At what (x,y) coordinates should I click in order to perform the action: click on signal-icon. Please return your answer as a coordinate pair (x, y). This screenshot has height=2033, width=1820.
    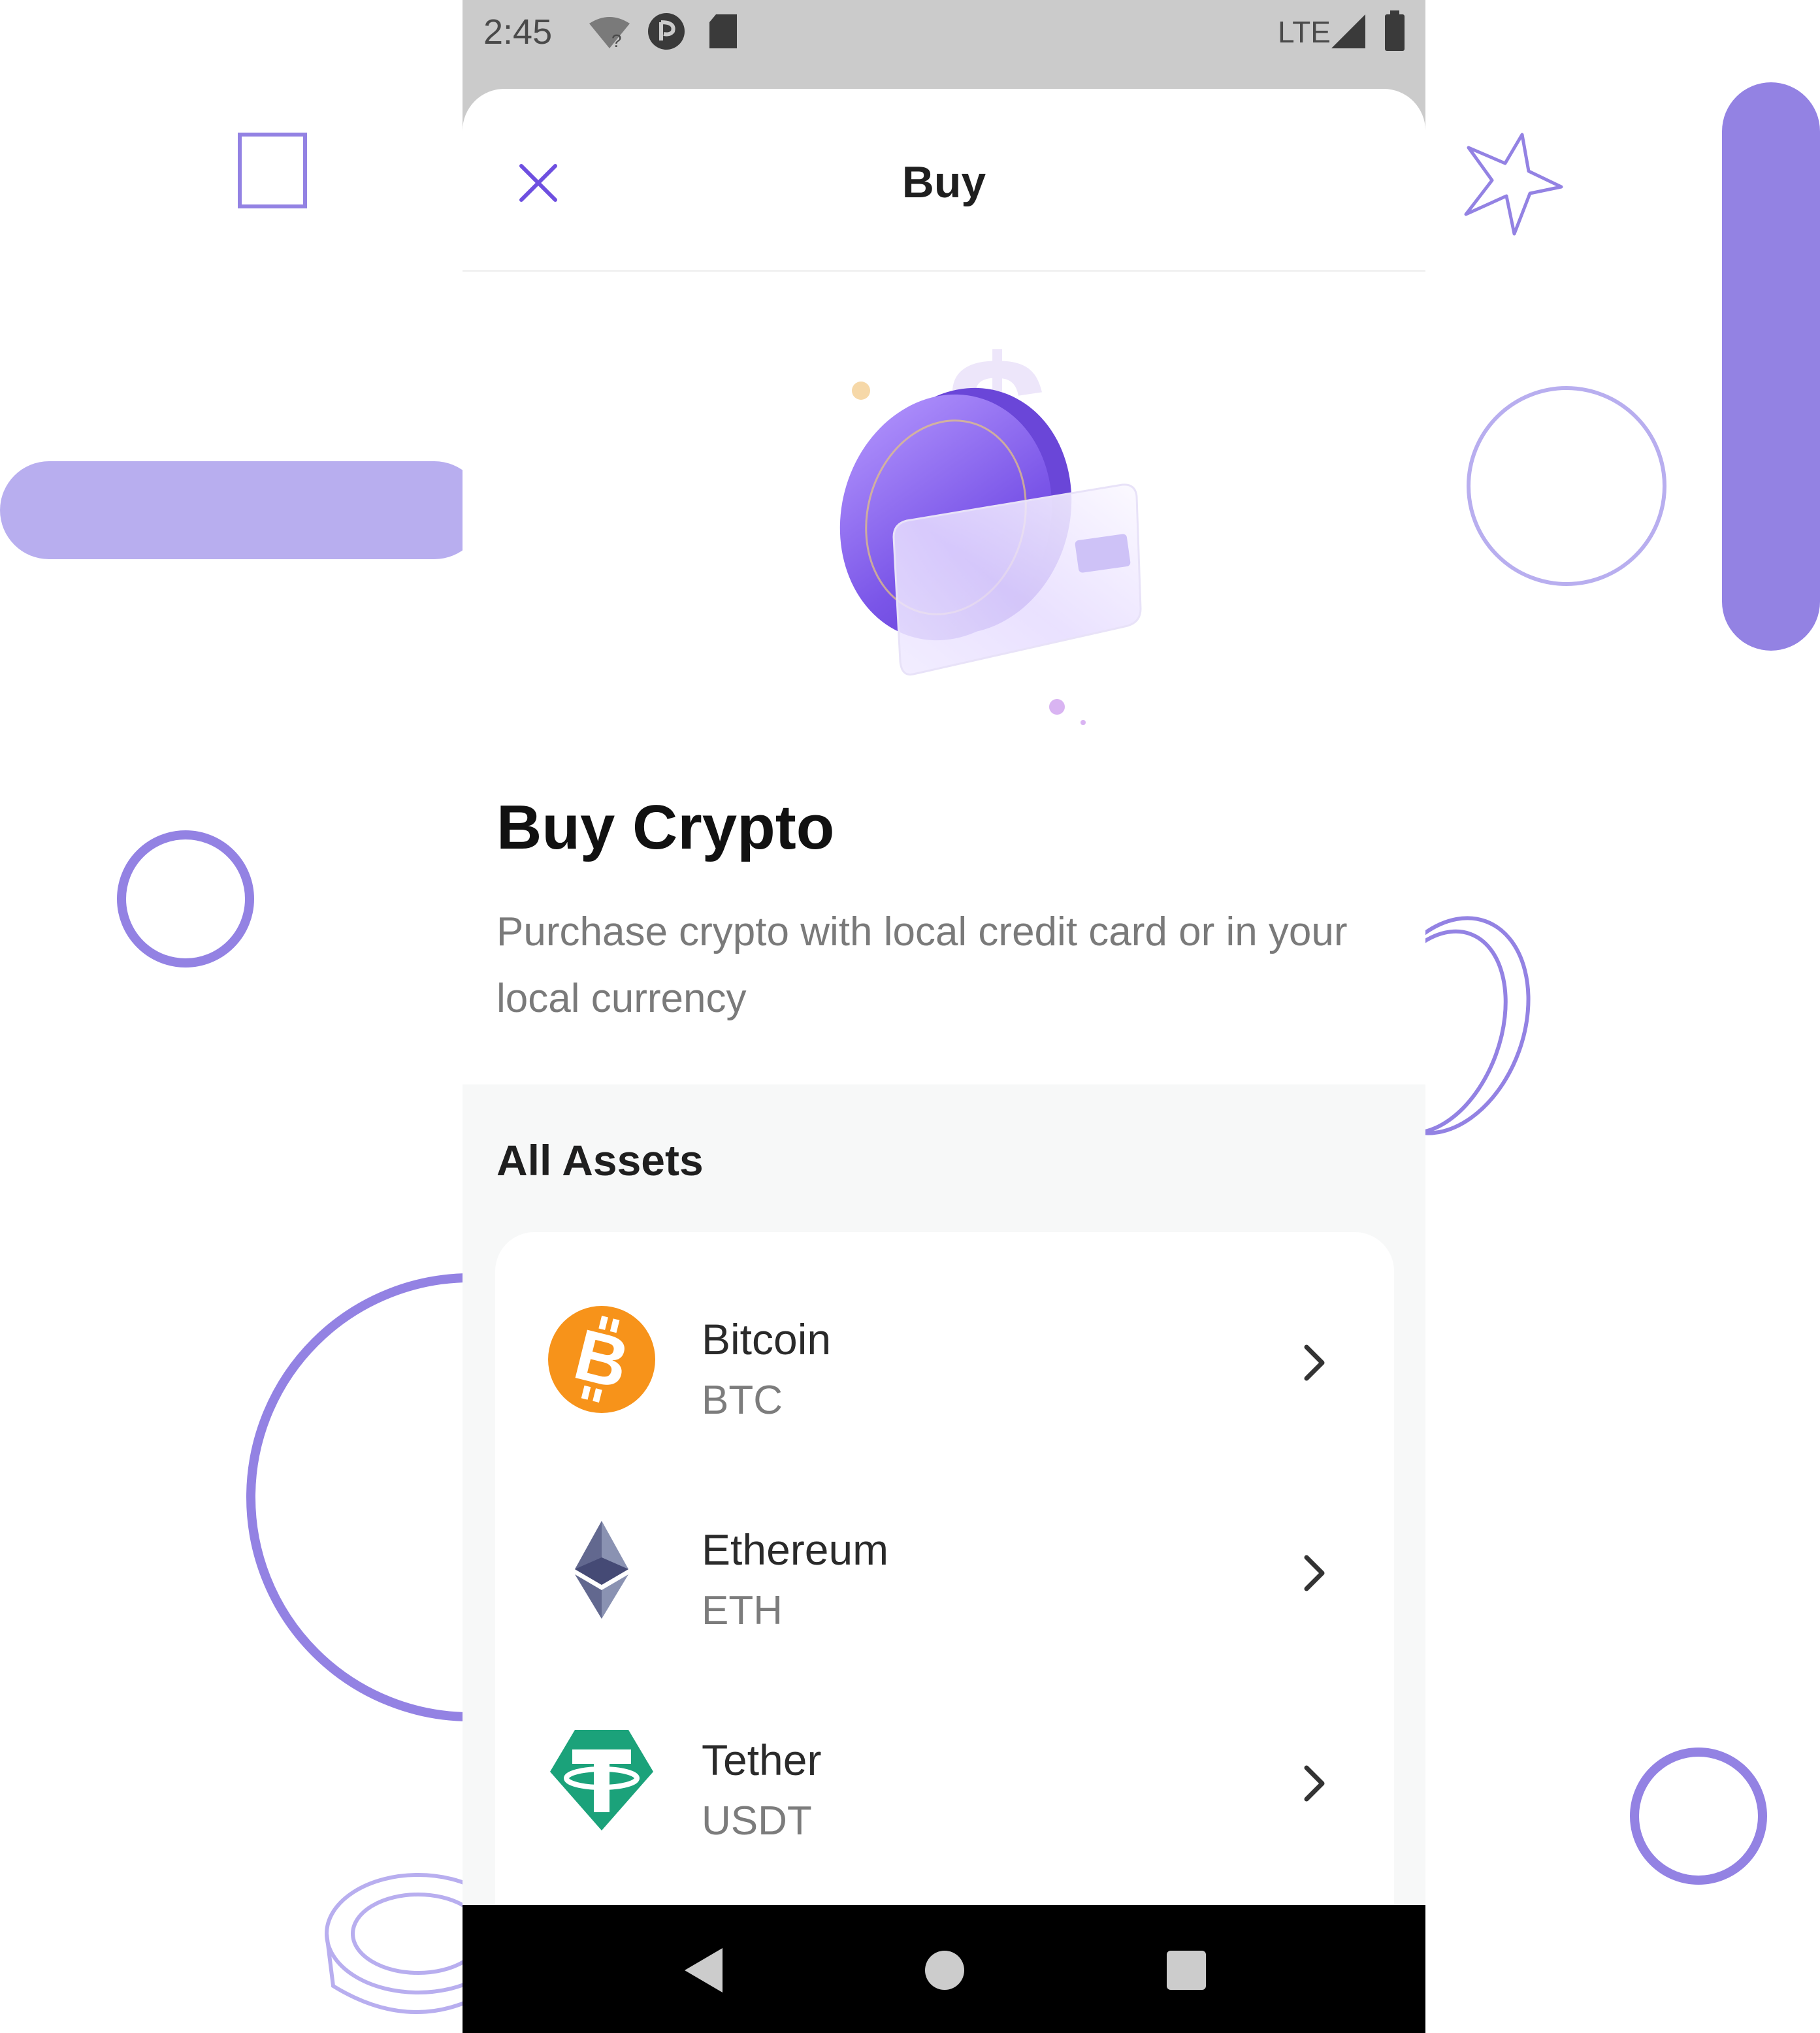
    Looking at the image, I should click on (1348, 31).